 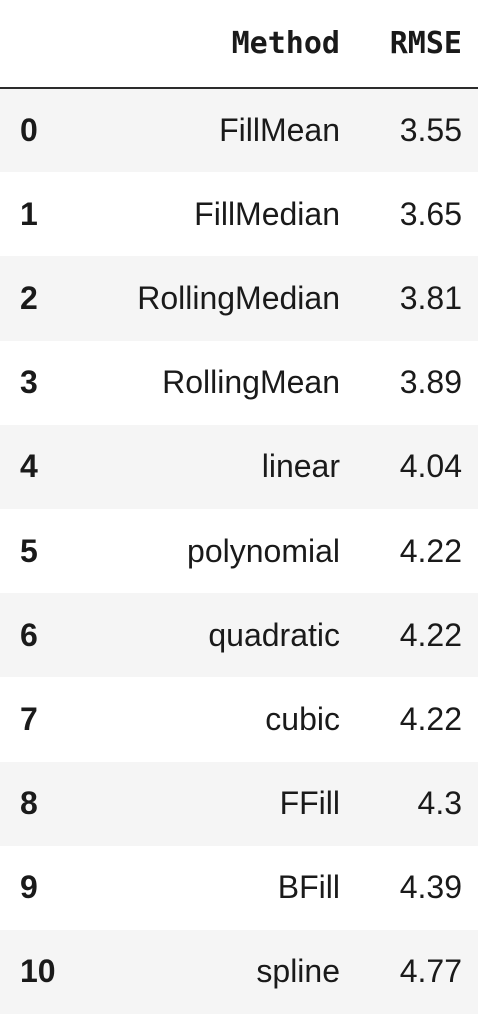 What do you see at coordinates (309, 803) in the screenshot?
I see `method-cell: FFill` at bounding box center [309, 803].